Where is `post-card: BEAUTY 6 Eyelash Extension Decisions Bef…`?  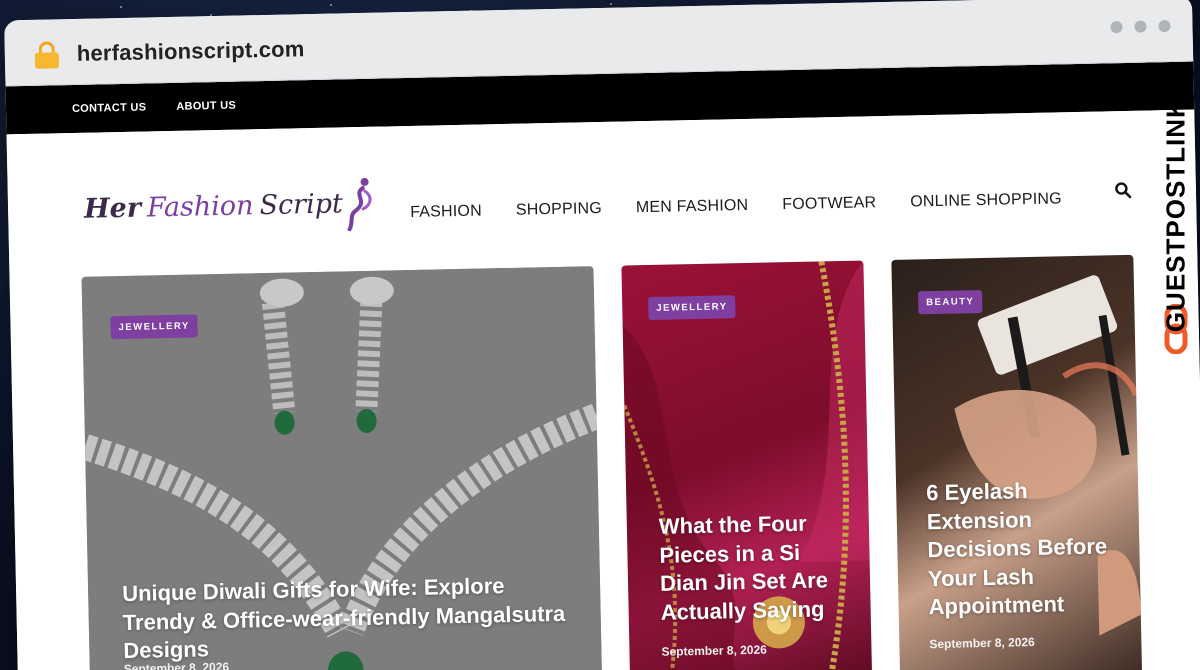
post-card: BEAUTY 6 Eyelash Extension Decisions Bef… is located at coordinates (1017, 462).